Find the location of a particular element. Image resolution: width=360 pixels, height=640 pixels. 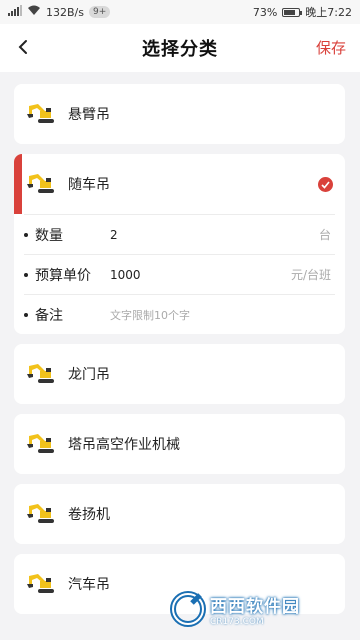

network-speed: 132B/s is located at coordinates (65, 12).